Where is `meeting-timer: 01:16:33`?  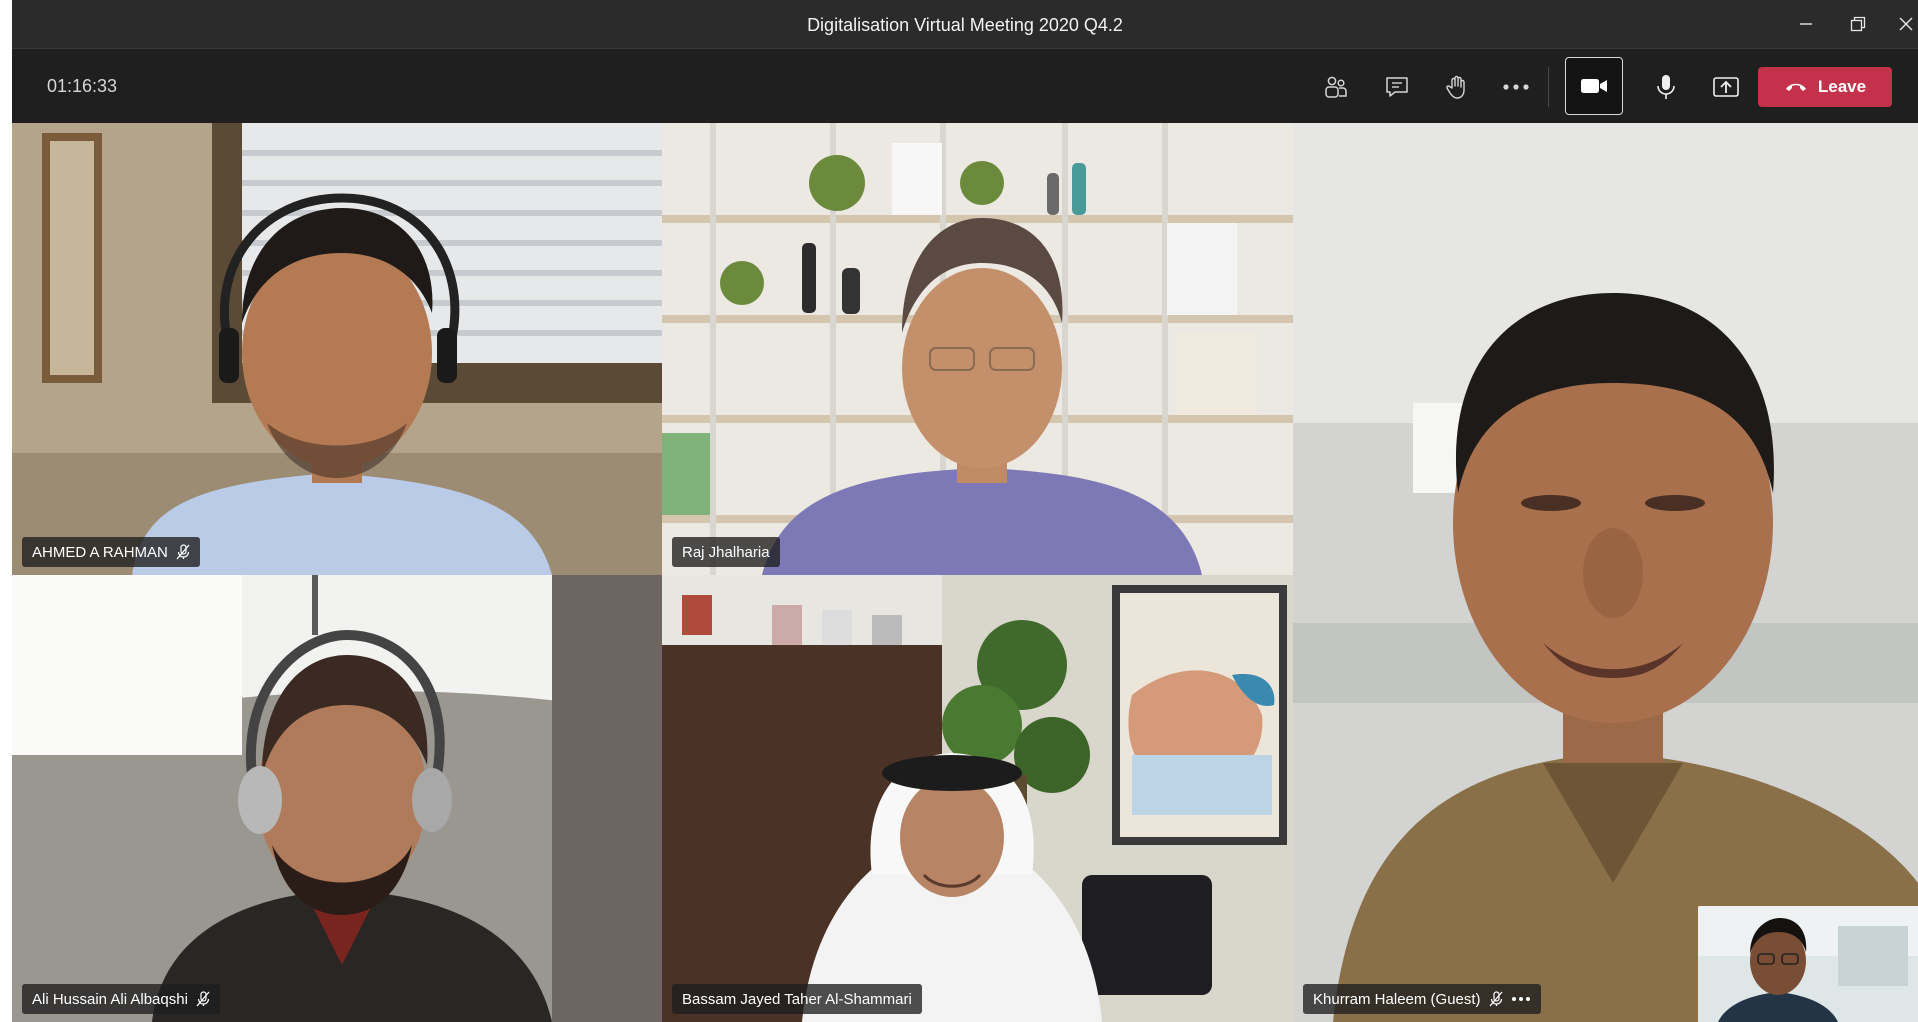 meeting-timer: 01:16:33 is located at coordinates (82, 86).